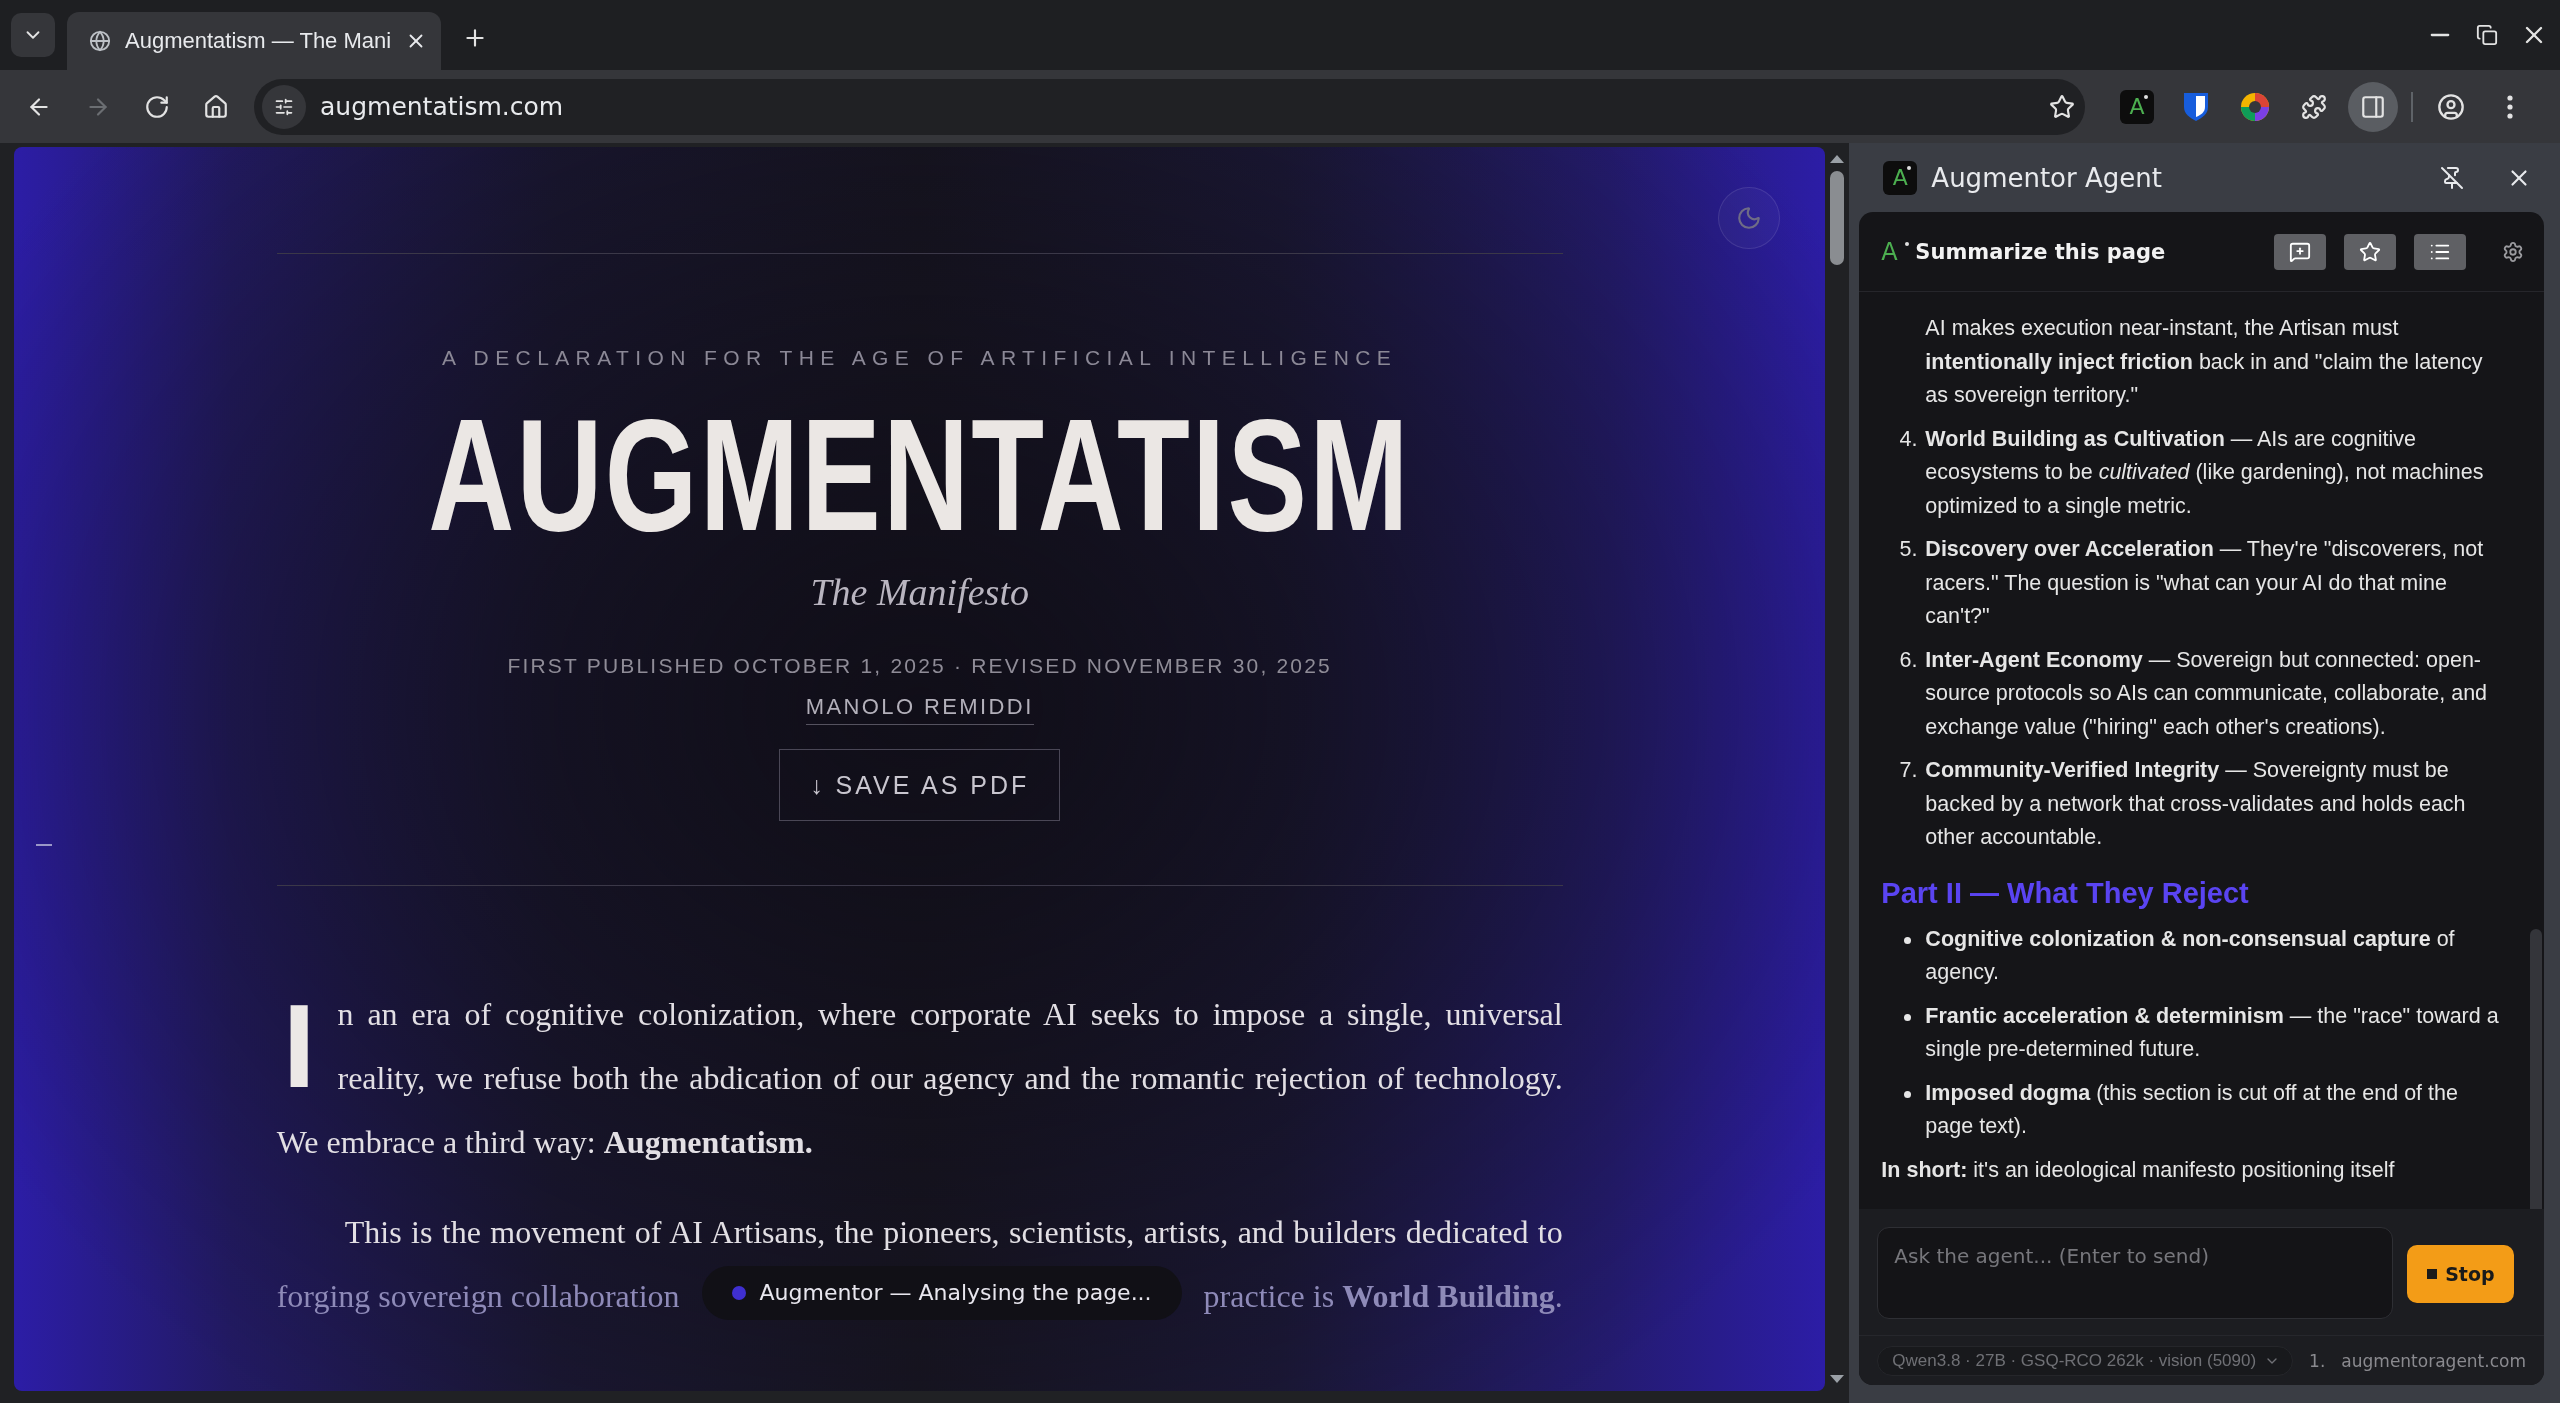  Describe the element at coordinates (2440, 251) in the screenshot. I see `list-button` at that location.